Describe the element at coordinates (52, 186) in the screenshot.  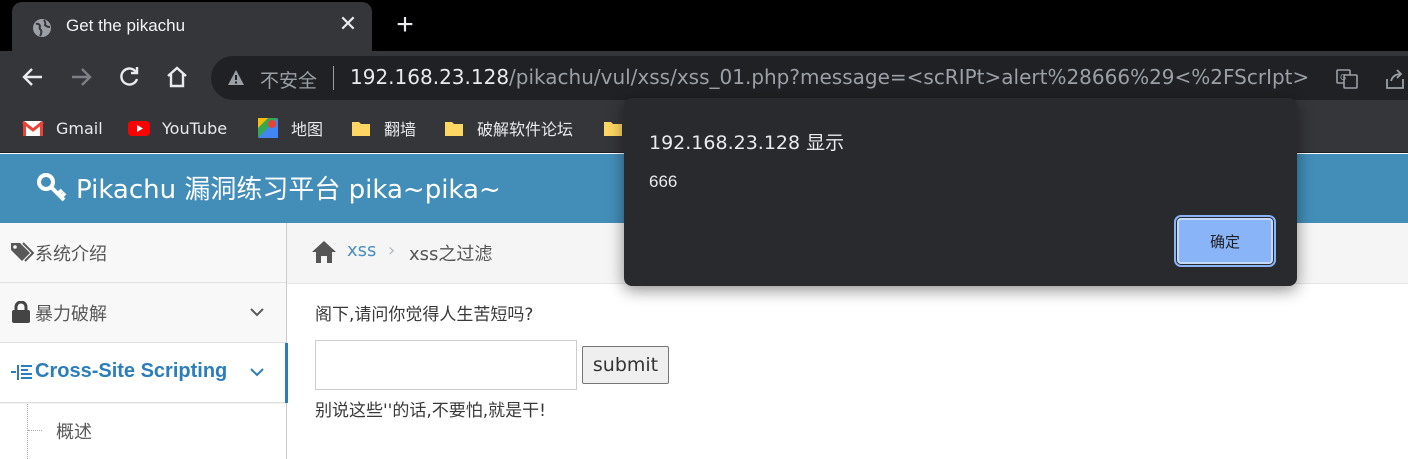
I see `key-icon` at that location.